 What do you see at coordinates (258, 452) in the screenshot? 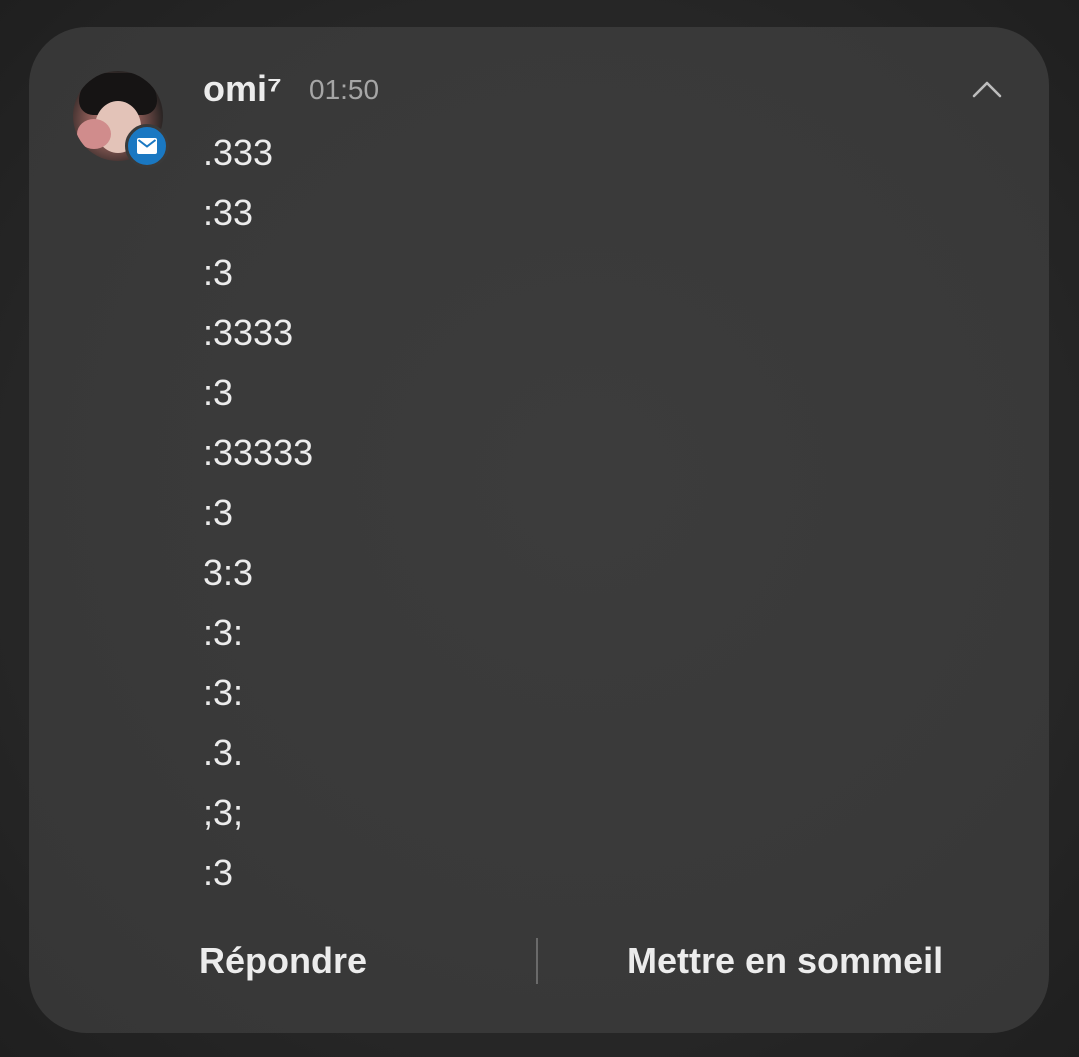
I see `message-line: :33333` at bounding box center [258, 452].